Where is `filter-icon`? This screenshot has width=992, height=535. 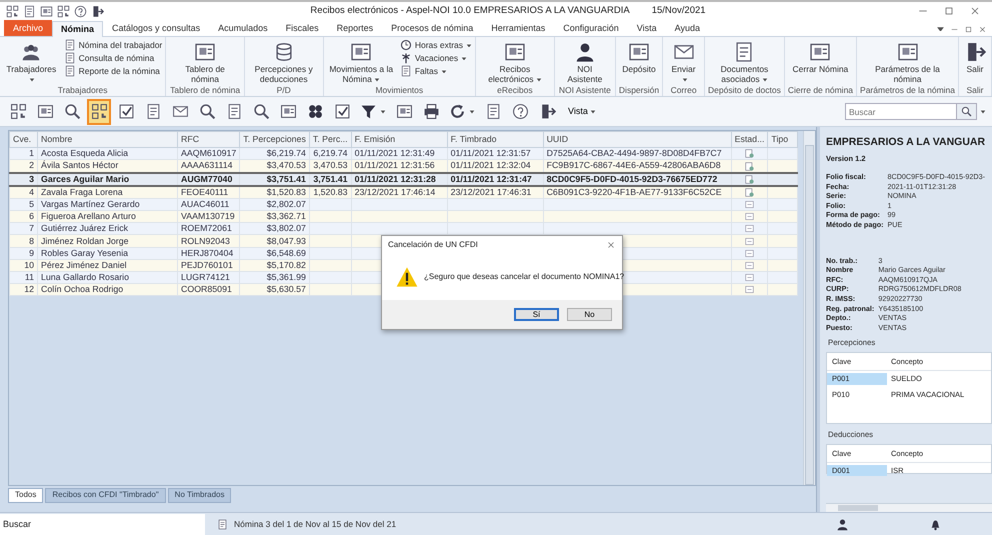 filter-icon is located at coordinates (368, 111).